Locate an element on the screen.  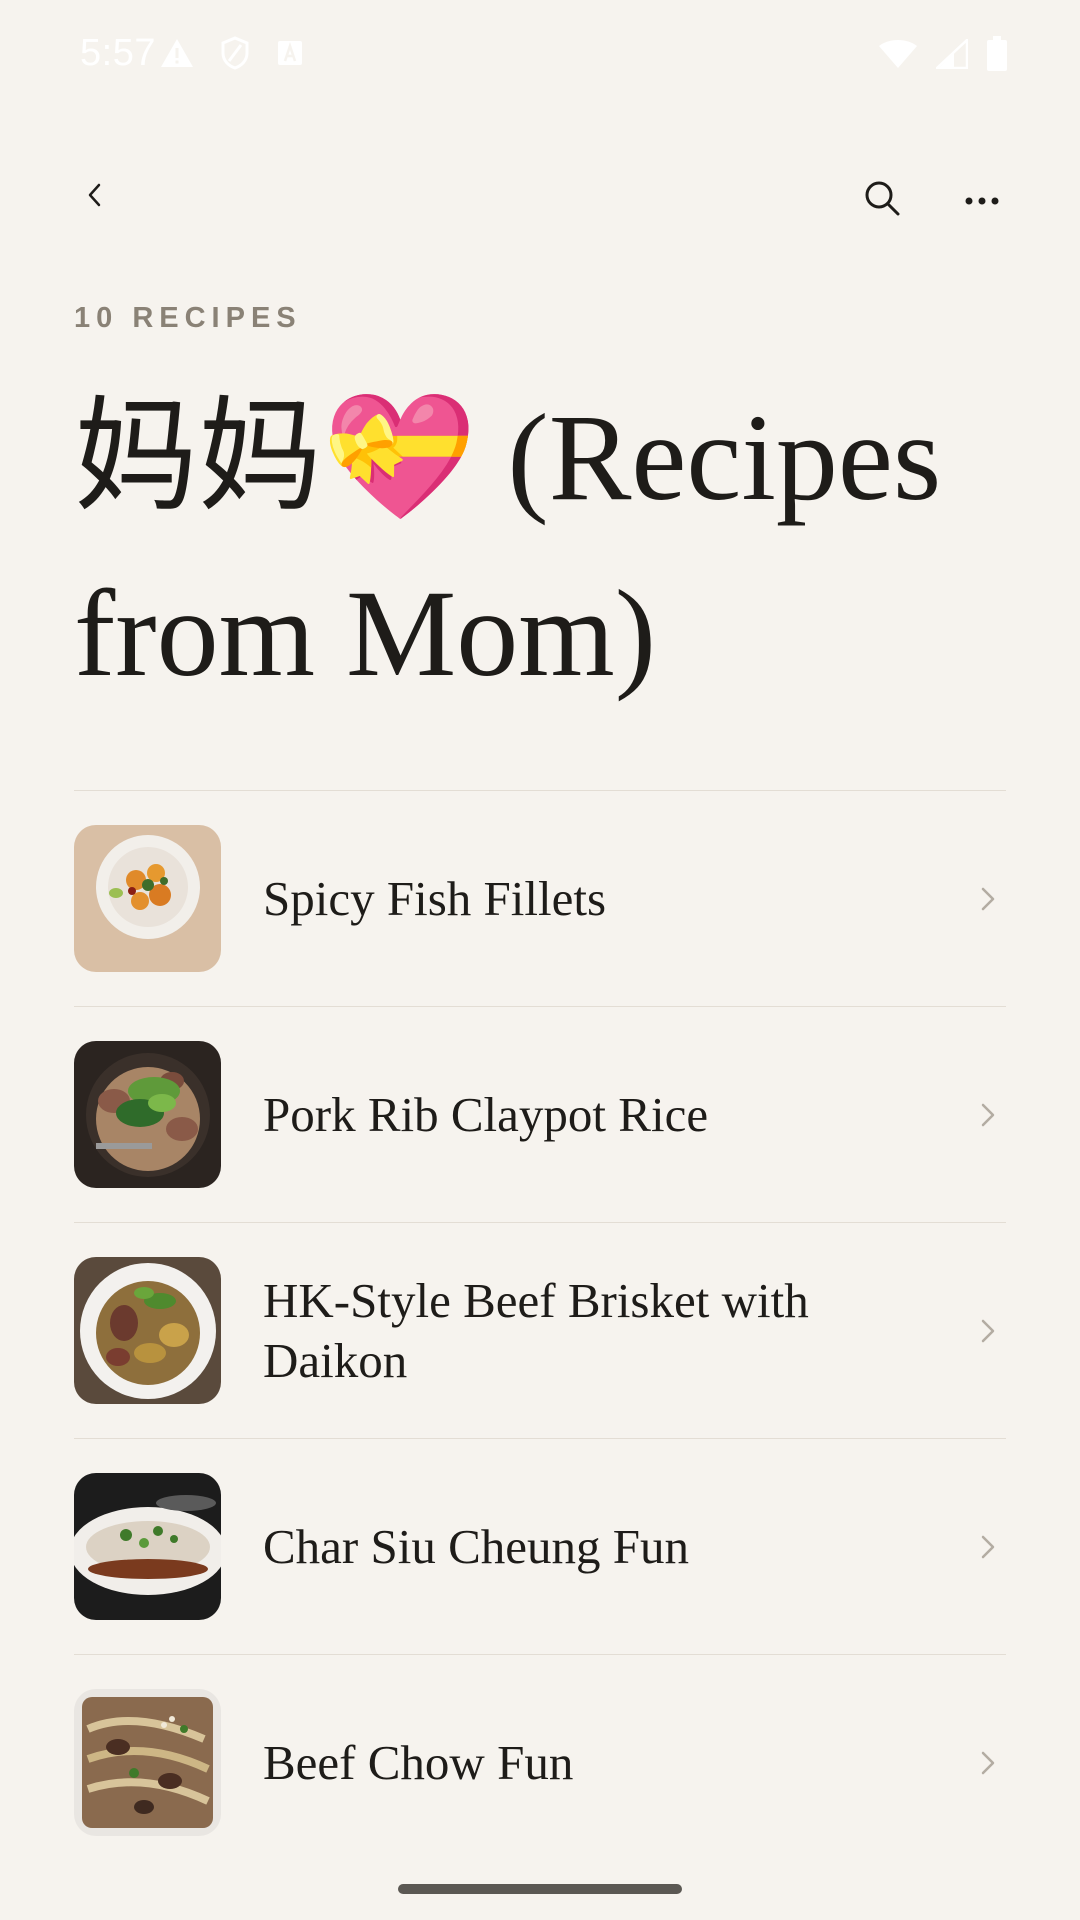
recipe-row: Pork Rib Claypot Rice is located at coordinates (540, 1115).